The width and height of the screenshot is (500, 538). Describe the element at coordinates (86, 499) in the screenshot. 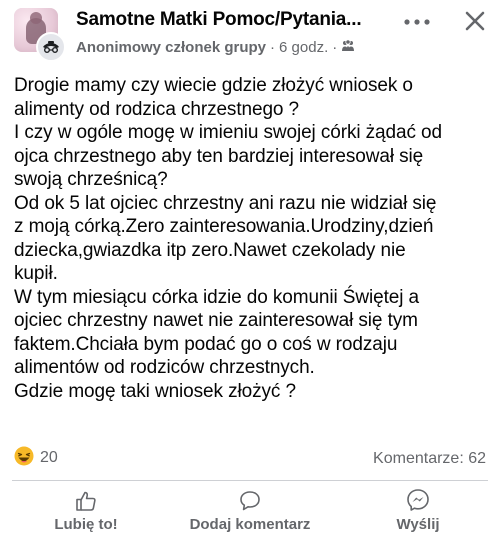

I see `thumbs-up-icon` at that location.